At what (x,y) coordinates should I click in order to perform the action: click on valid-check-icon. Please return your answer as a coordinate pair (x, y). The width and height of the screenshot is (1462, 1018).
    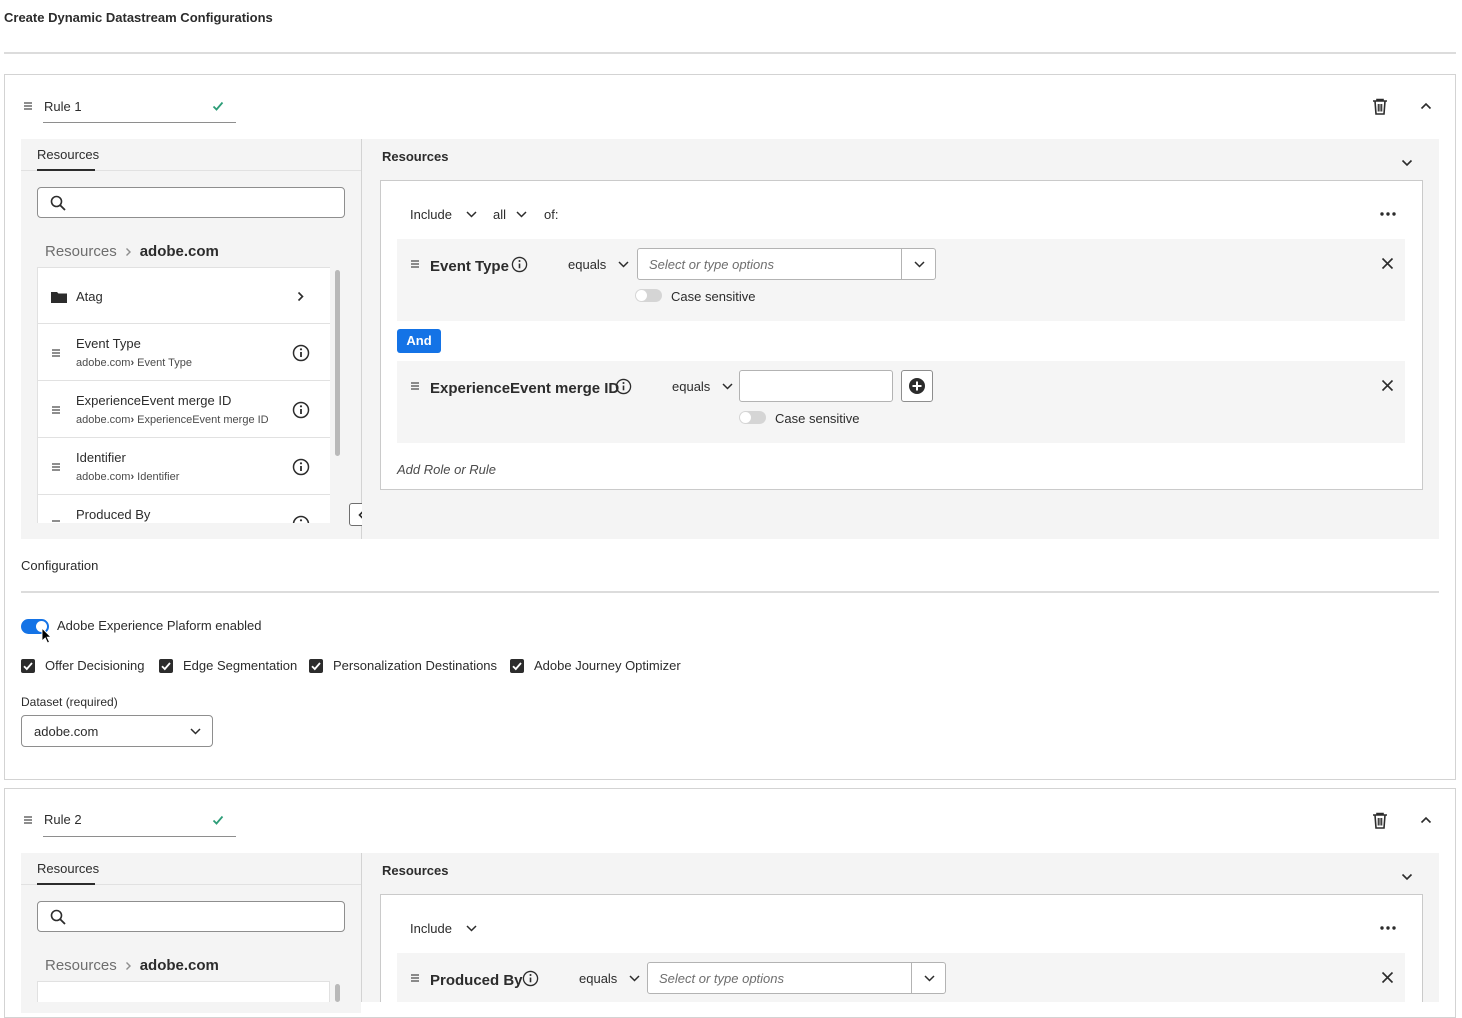
    Looking at the image, I should click on (218, 820).